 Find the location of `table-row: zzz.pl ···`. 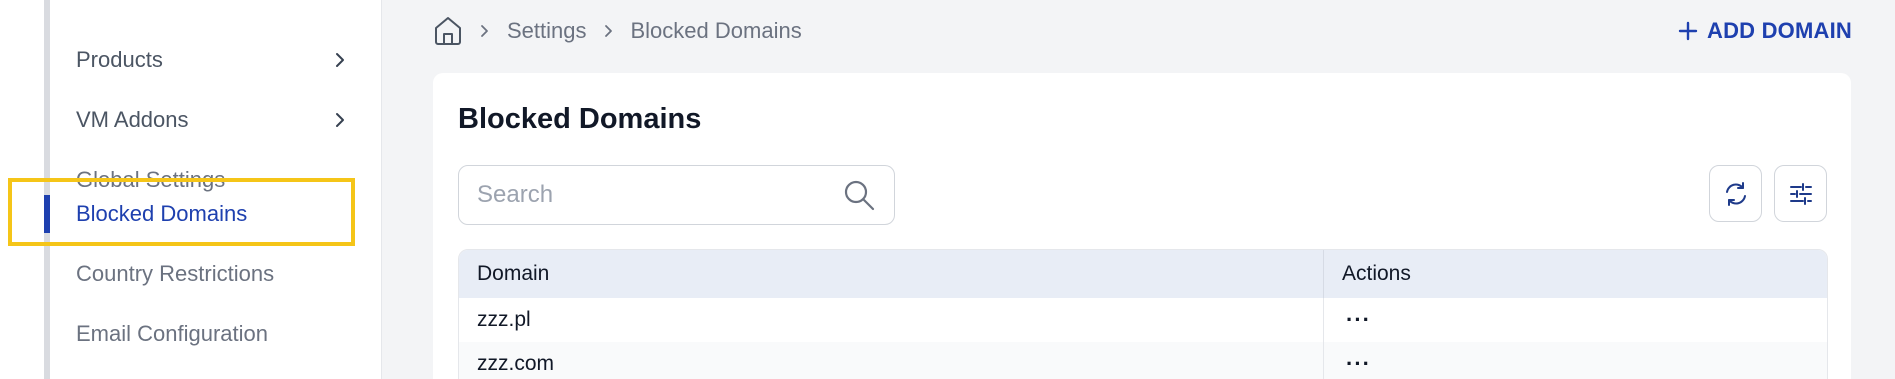

table-row: zzz.pl ··· is located at coordinates (1143, 320).